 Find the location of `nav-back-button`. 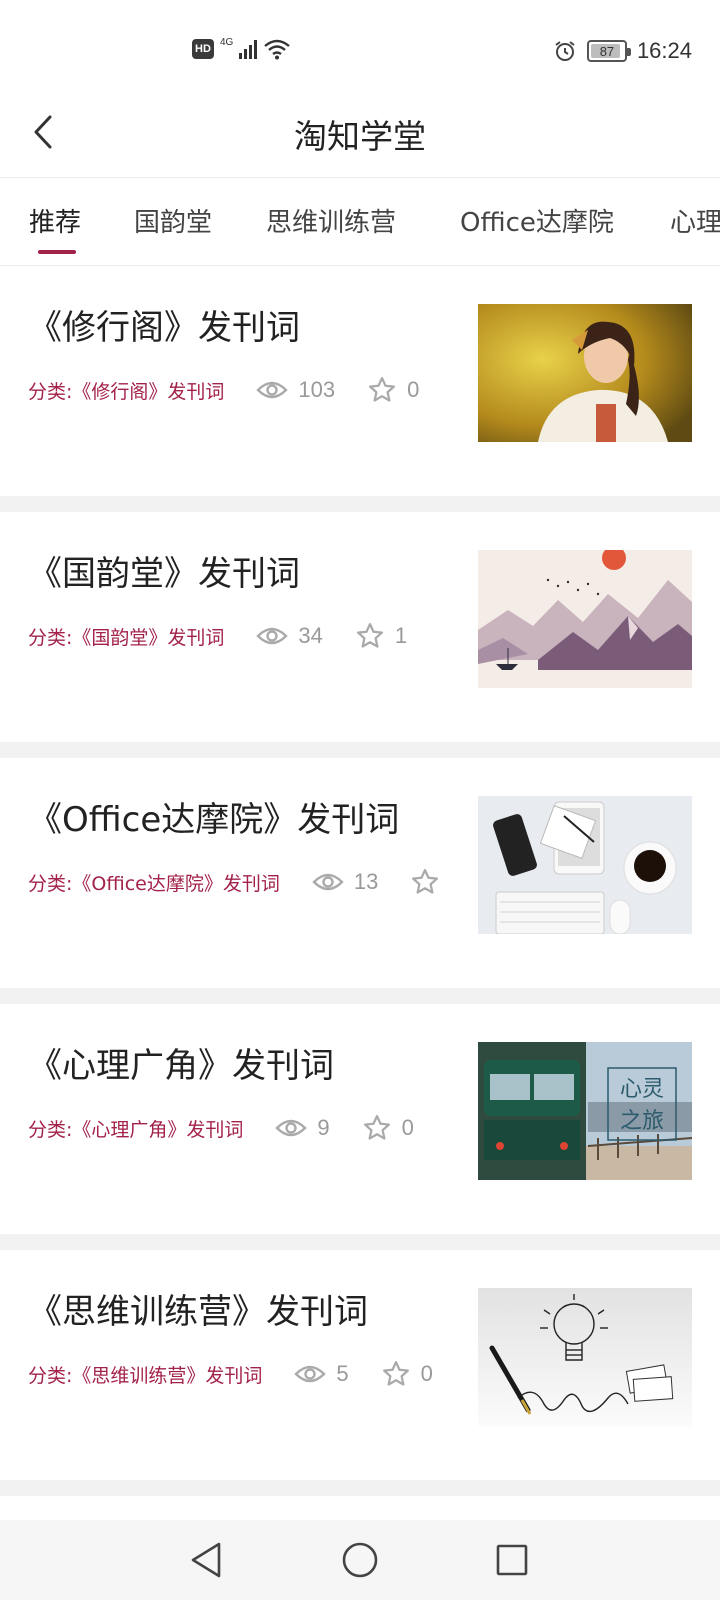

nav-back-button is located at coordinates (206, 1560).